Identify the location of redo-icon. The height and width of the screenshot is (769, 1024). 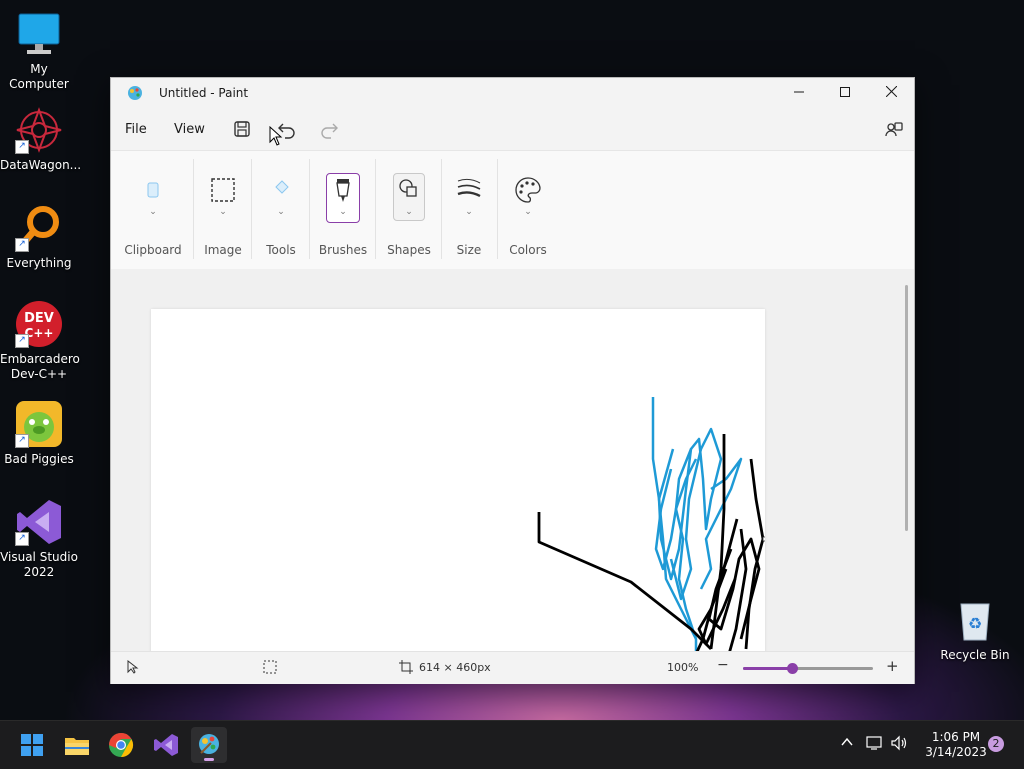
(329, 131).